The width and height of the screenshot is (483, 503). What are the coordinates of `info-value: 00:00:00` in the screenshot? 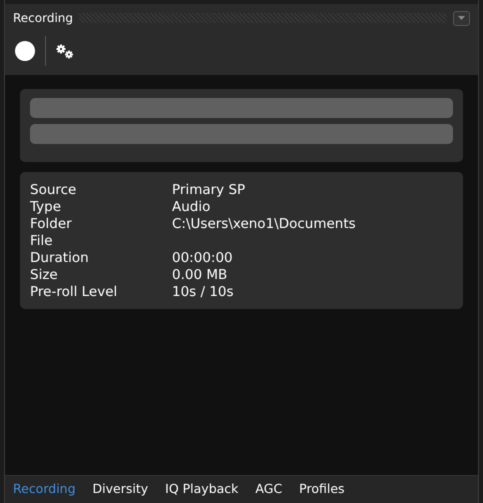 It's located at (202, 258).